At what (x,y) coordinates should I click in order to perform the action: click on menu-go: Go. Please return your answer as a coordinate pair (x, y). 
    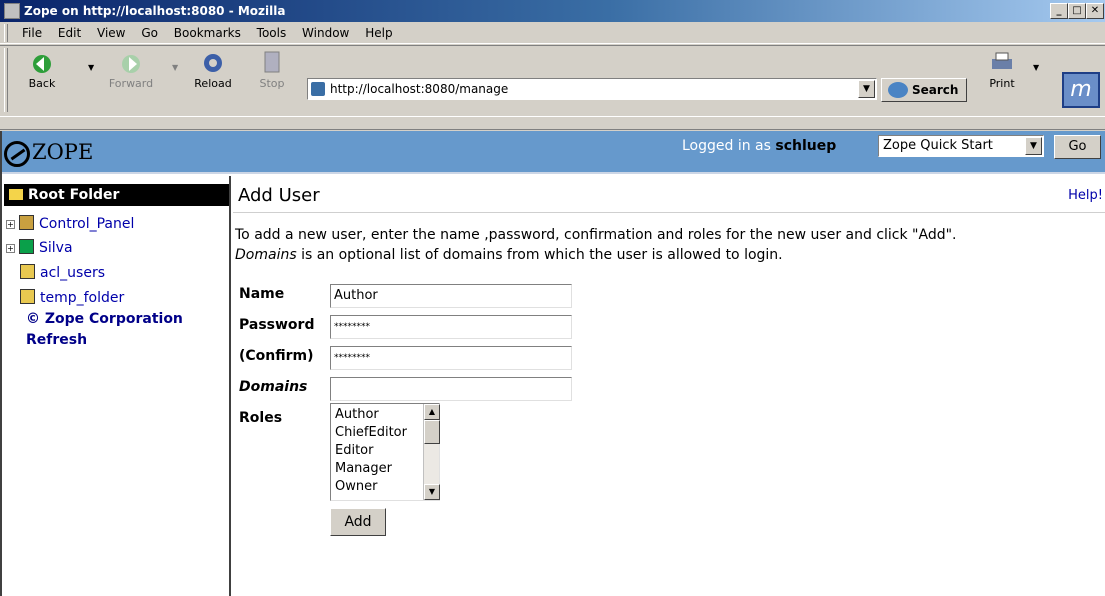
    Looking at the image, I should click on (149, 33).